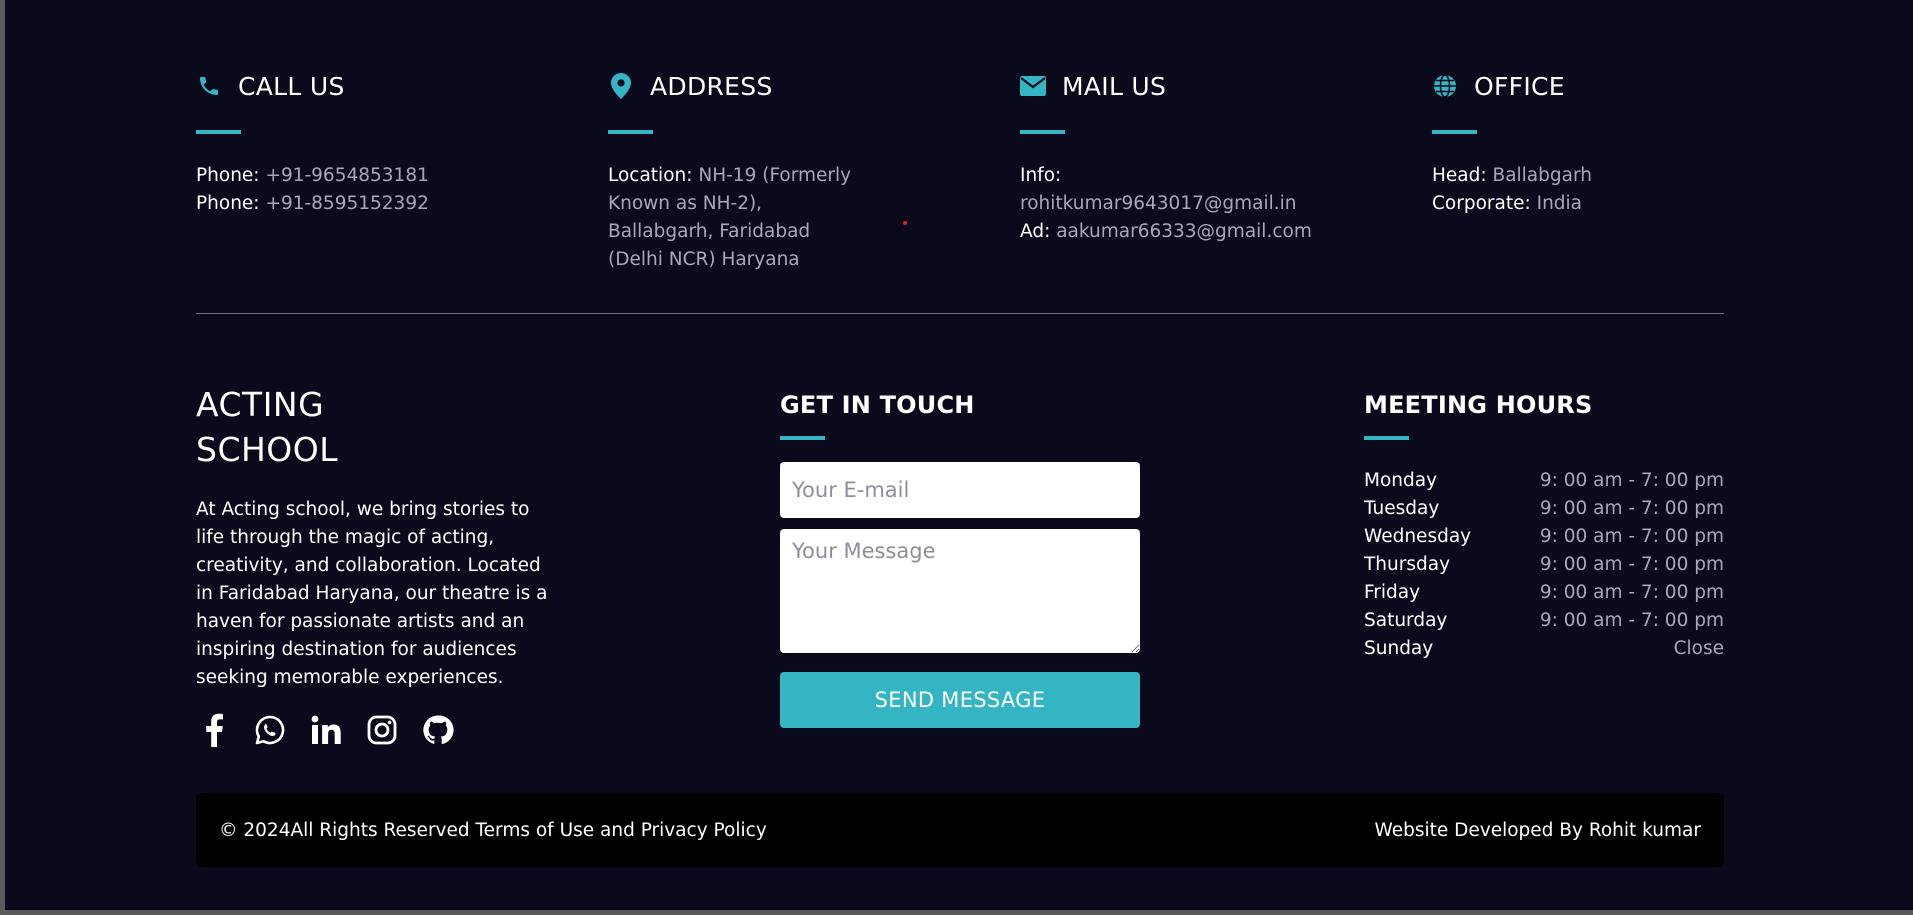 The image size is (1913, 915). Describe the element at coordinates (382, 730) in the screenshot. I see `instagram-icon` at that location.